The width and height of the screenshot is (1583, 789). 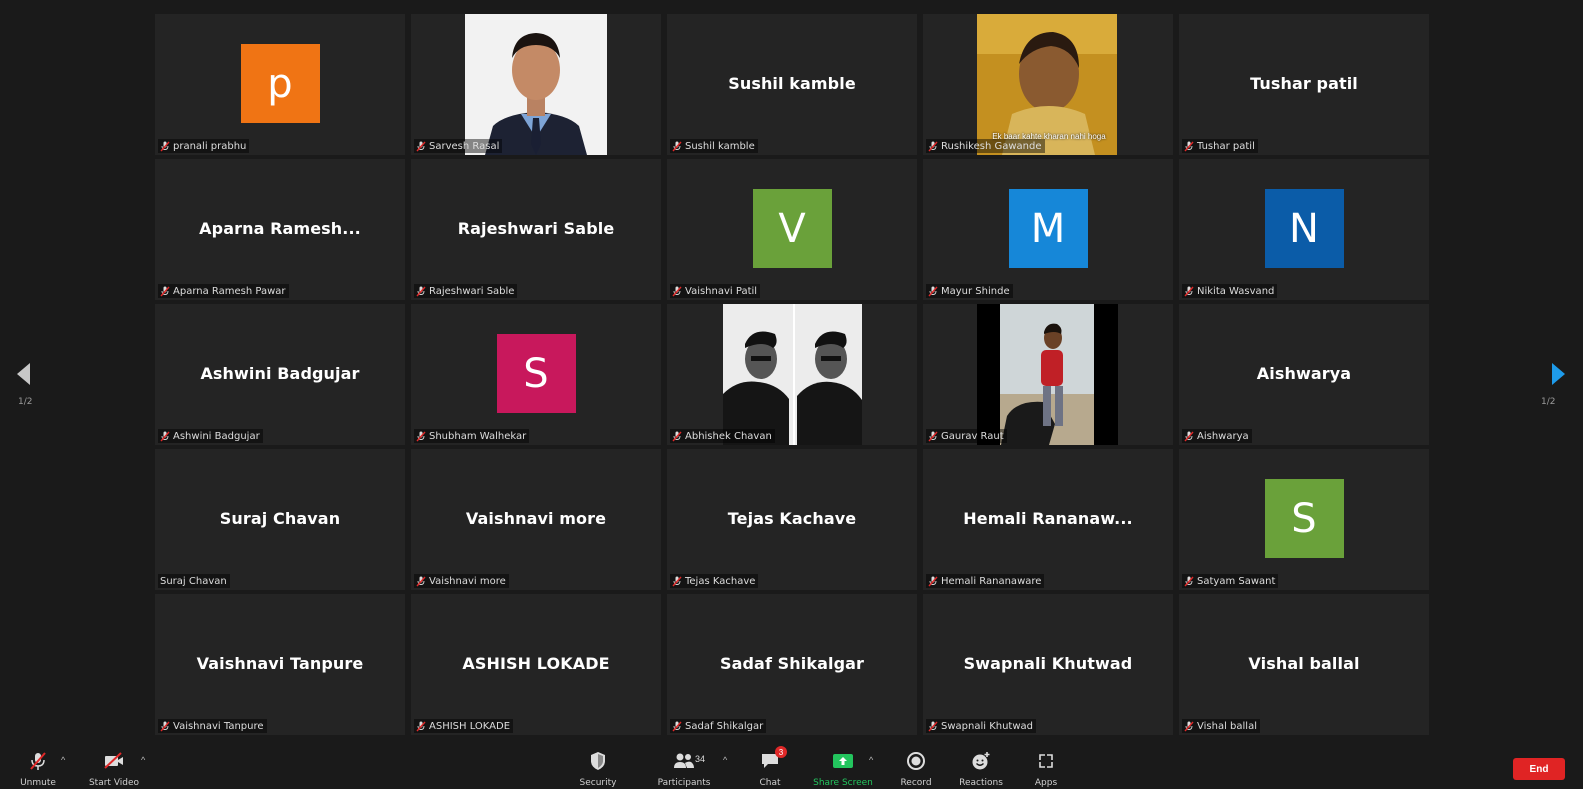 What do you see at coordinates (472, 436) in the screenshot?
I see `participant-name-label: Shubham Walhekar` at bounding box center [472, 436].